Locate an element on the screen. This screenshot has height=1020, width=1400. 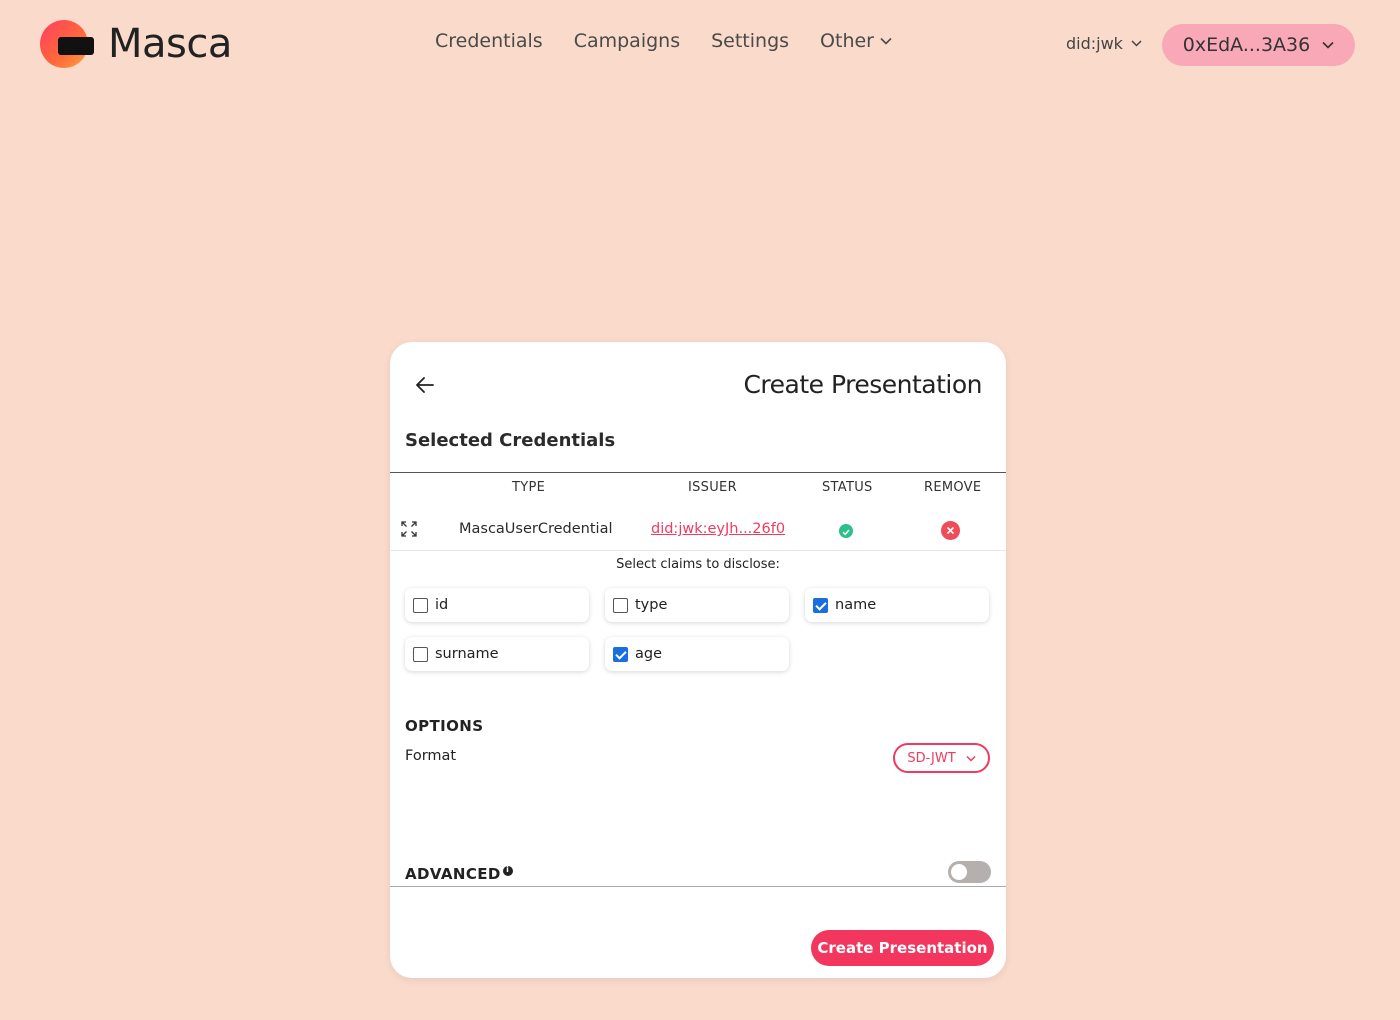
advanced-label: ADVANCED is located at coordinates (453, 874).